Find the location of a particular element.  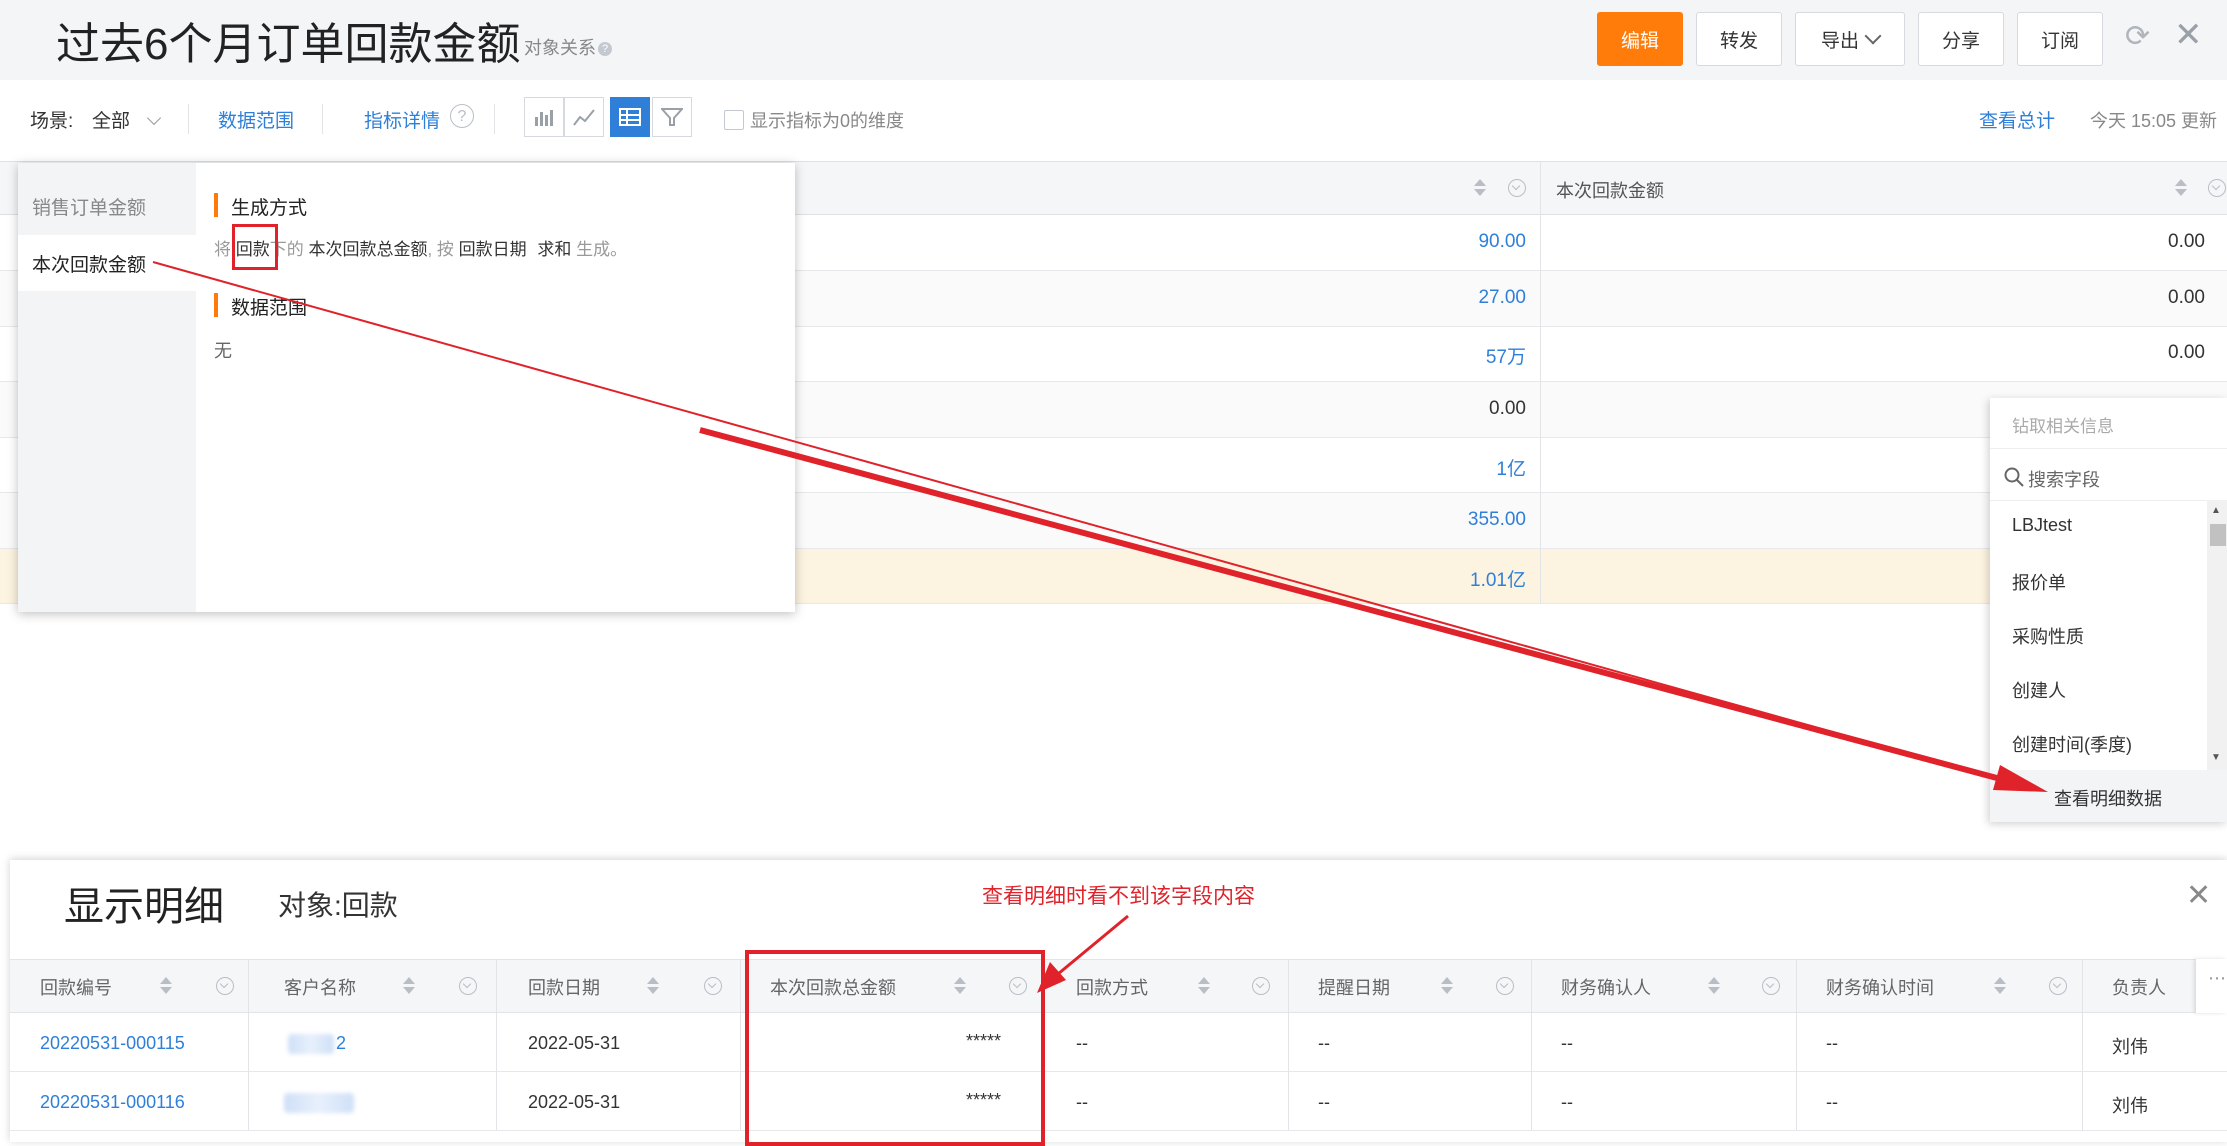

arrow-line is located at coordinates (1093, 945).